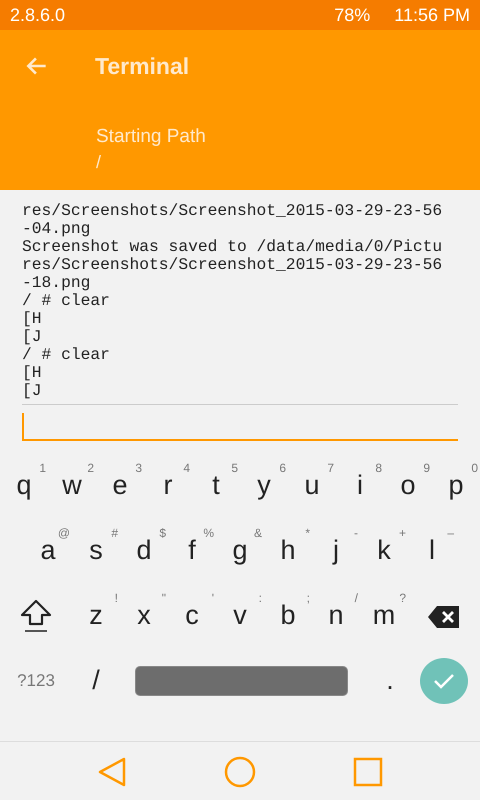  What do you see at coordinates (432, 15) in the screenshot?
I see `clock-time: 11:56 PM` at bounding box center [432, 15].